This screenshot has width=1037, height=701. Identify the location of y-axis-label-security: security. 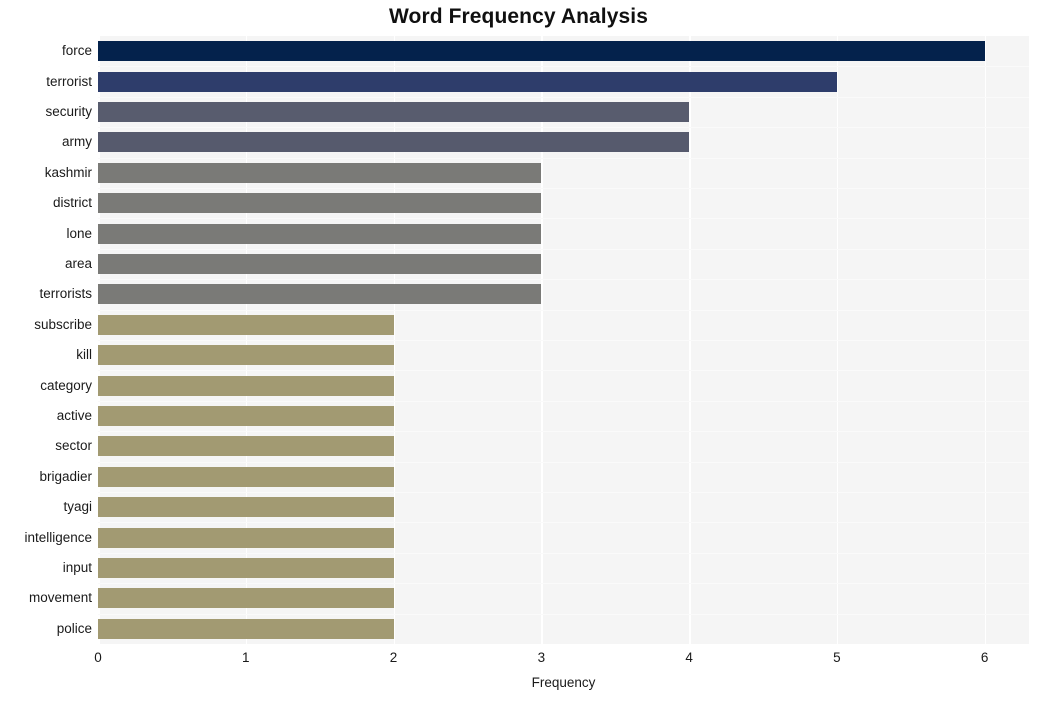
(68, 111).